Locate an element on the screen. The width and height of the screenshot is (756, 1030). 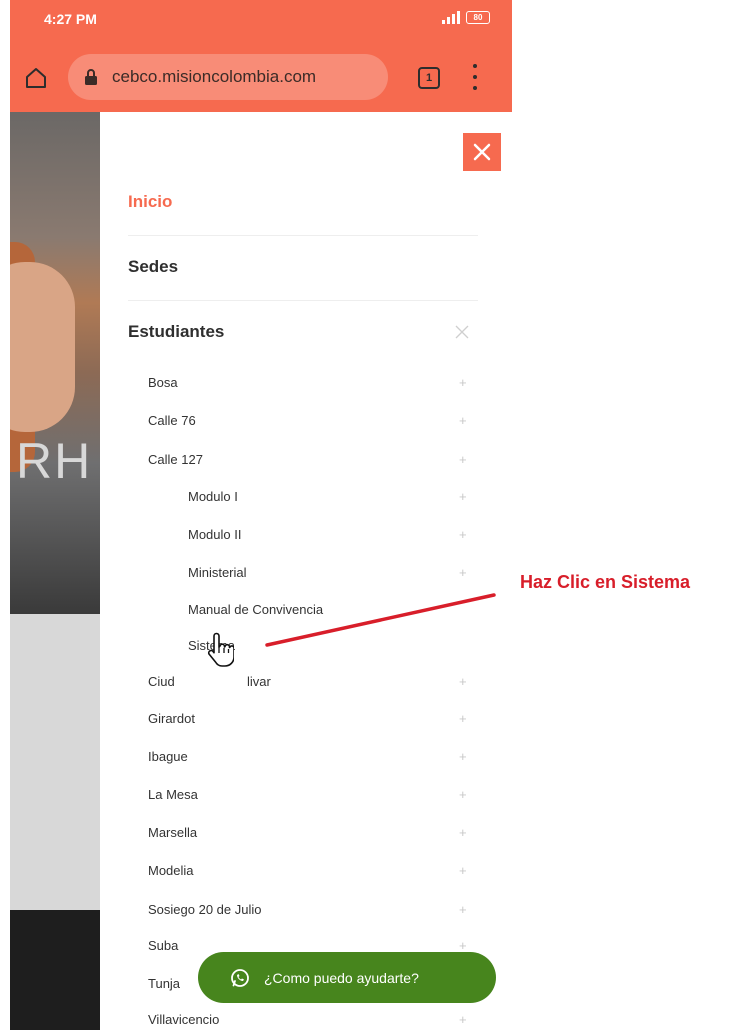
sub-item-suba: Suba is located at coordinates (163, 945).